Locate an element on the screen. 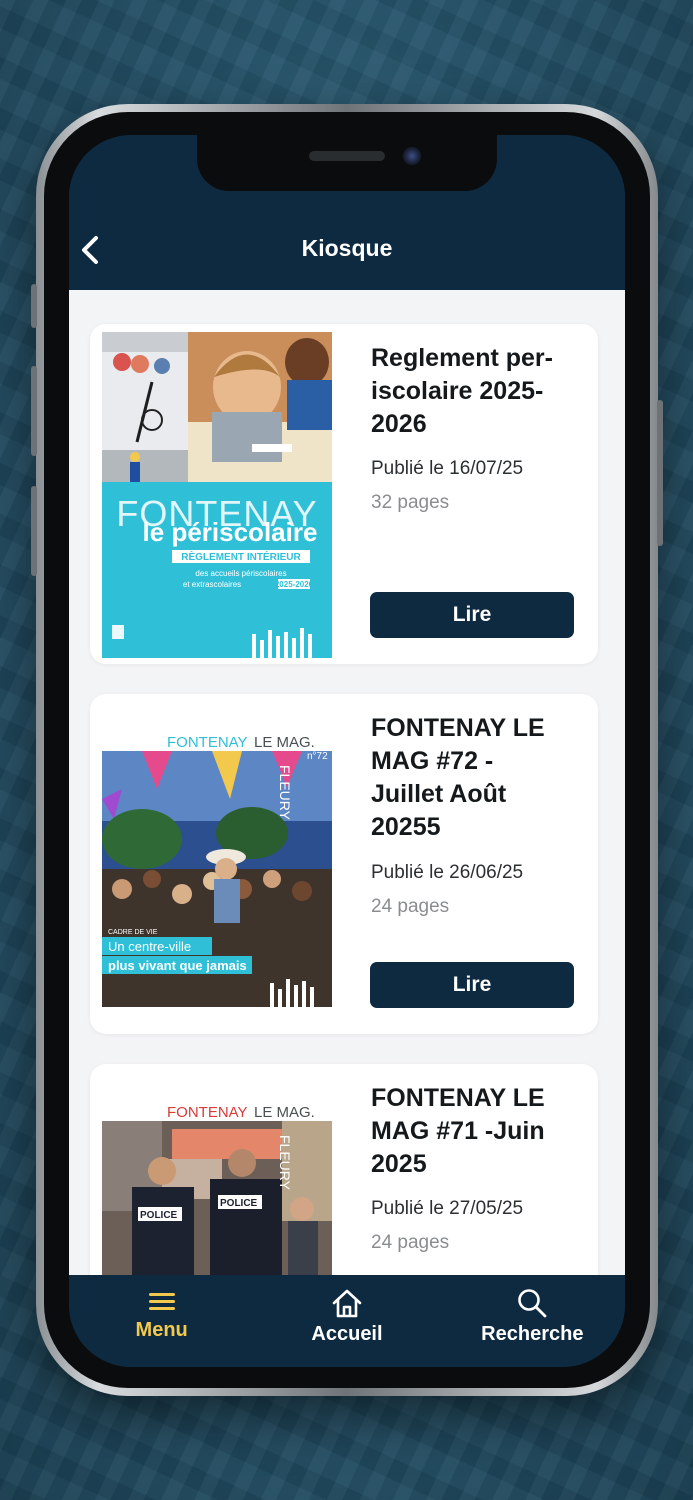 Image resolution: width=693 pixels, height=1500 pixels. publication-cover: FONTENAY LE MAG. POLICE POLICE FLEURY is located at coordinates (217, 1187).